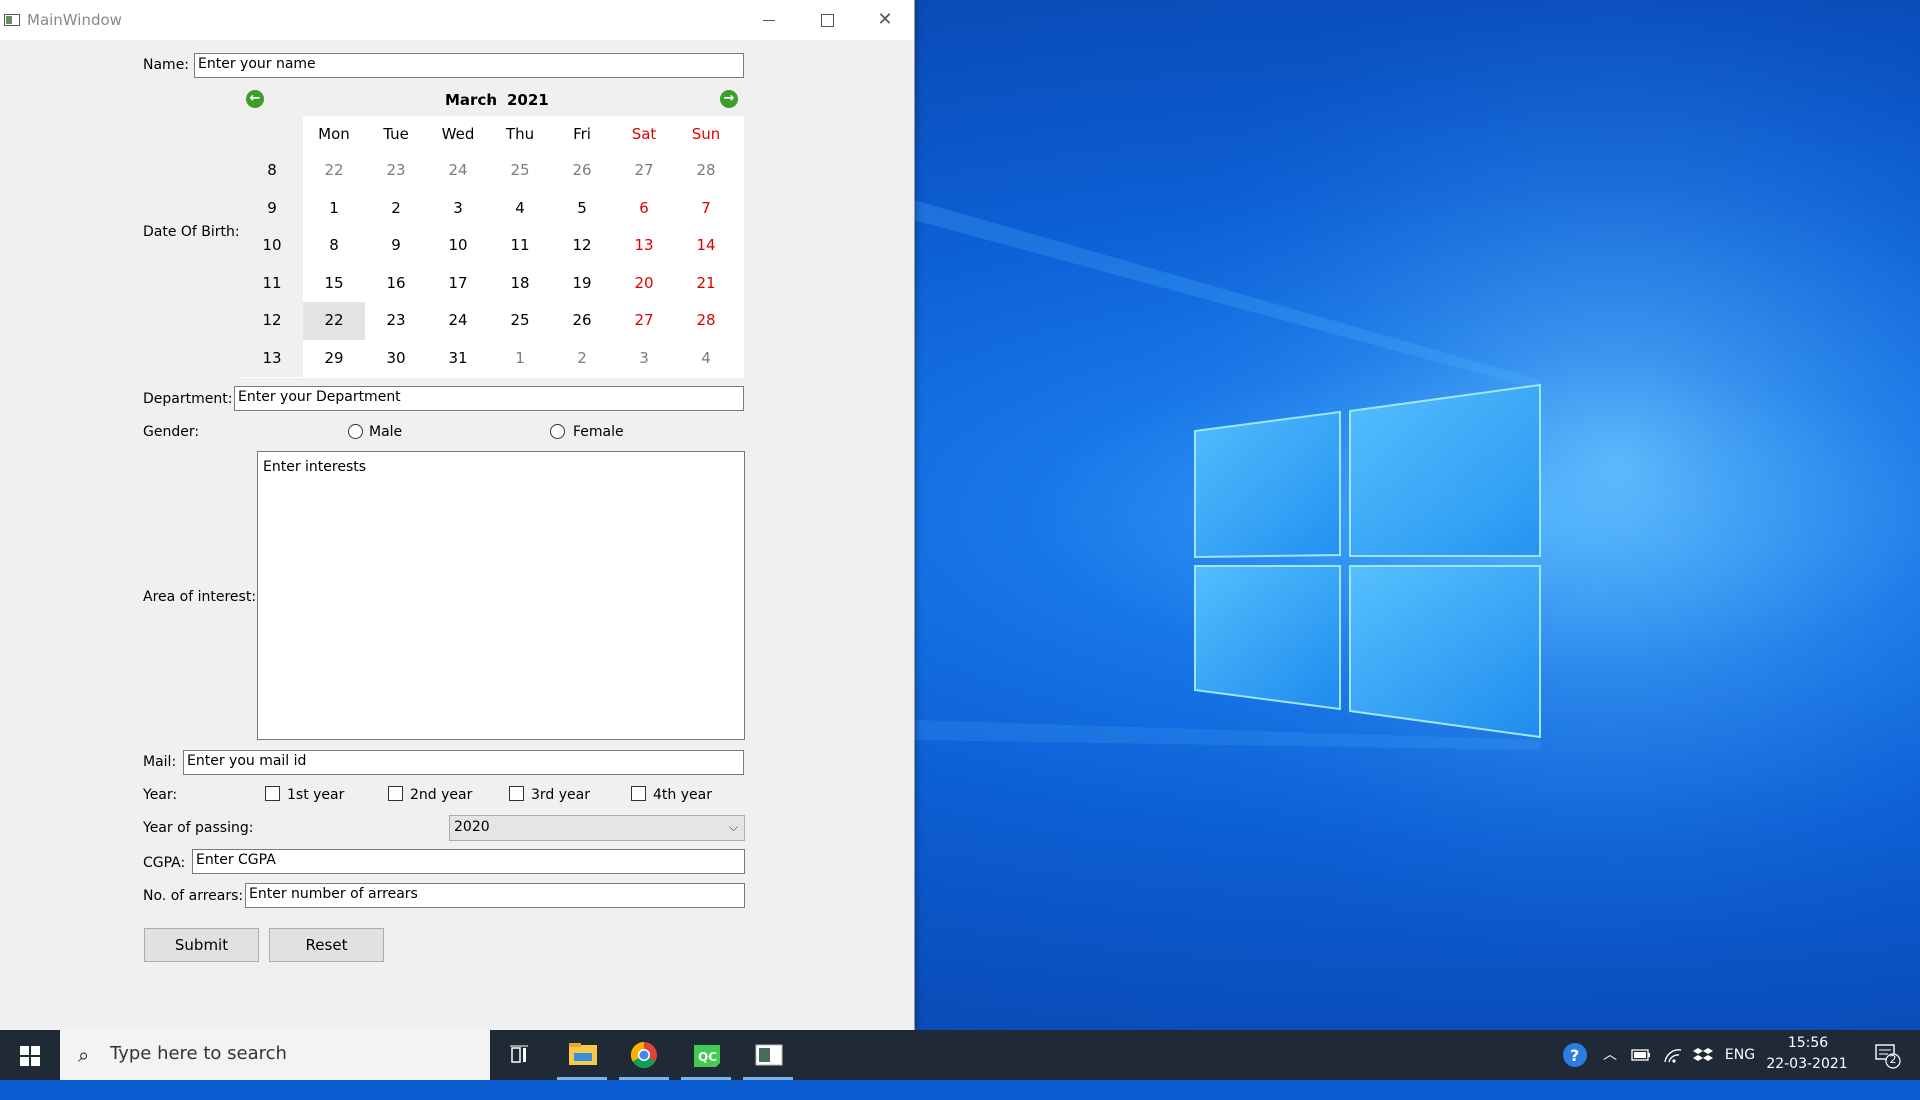  I want to click on app-window-icon, so click(769, 1055).